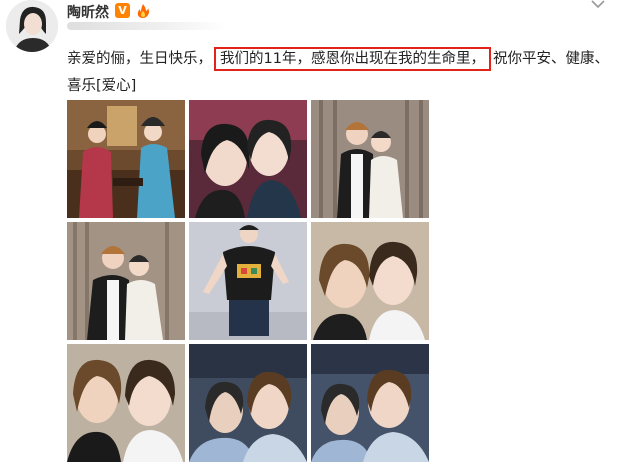  I want to click on username: 陶昕然, so click(88, 12).